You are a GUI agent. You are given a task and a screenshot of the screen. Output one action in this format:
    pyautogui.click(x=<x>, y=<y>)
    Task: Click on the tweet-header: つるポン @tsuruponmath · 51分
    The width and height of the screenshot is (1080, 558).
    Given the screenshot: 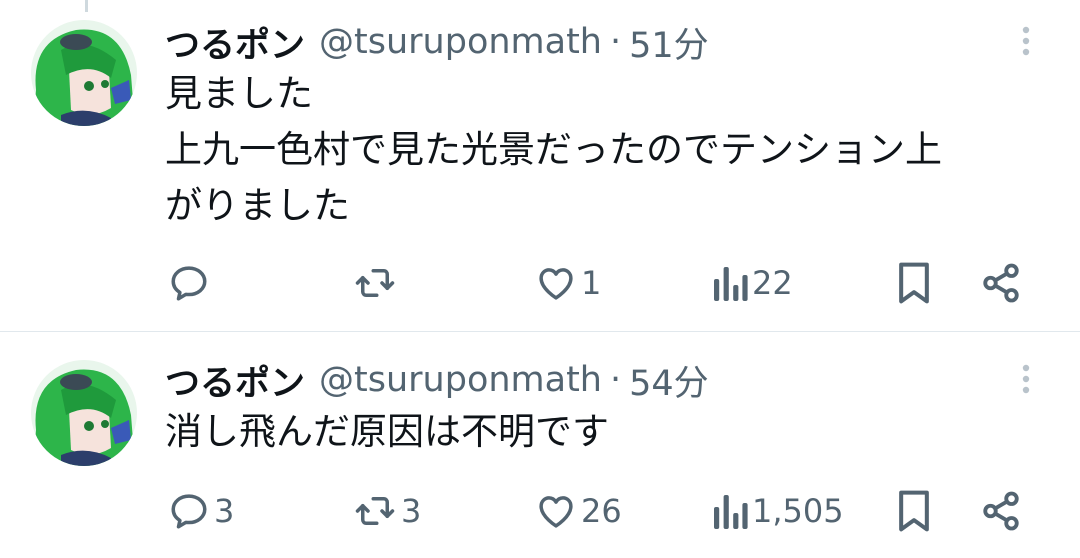 What is the action you would take?
    pyautogui.click(x=437, y=42)
    